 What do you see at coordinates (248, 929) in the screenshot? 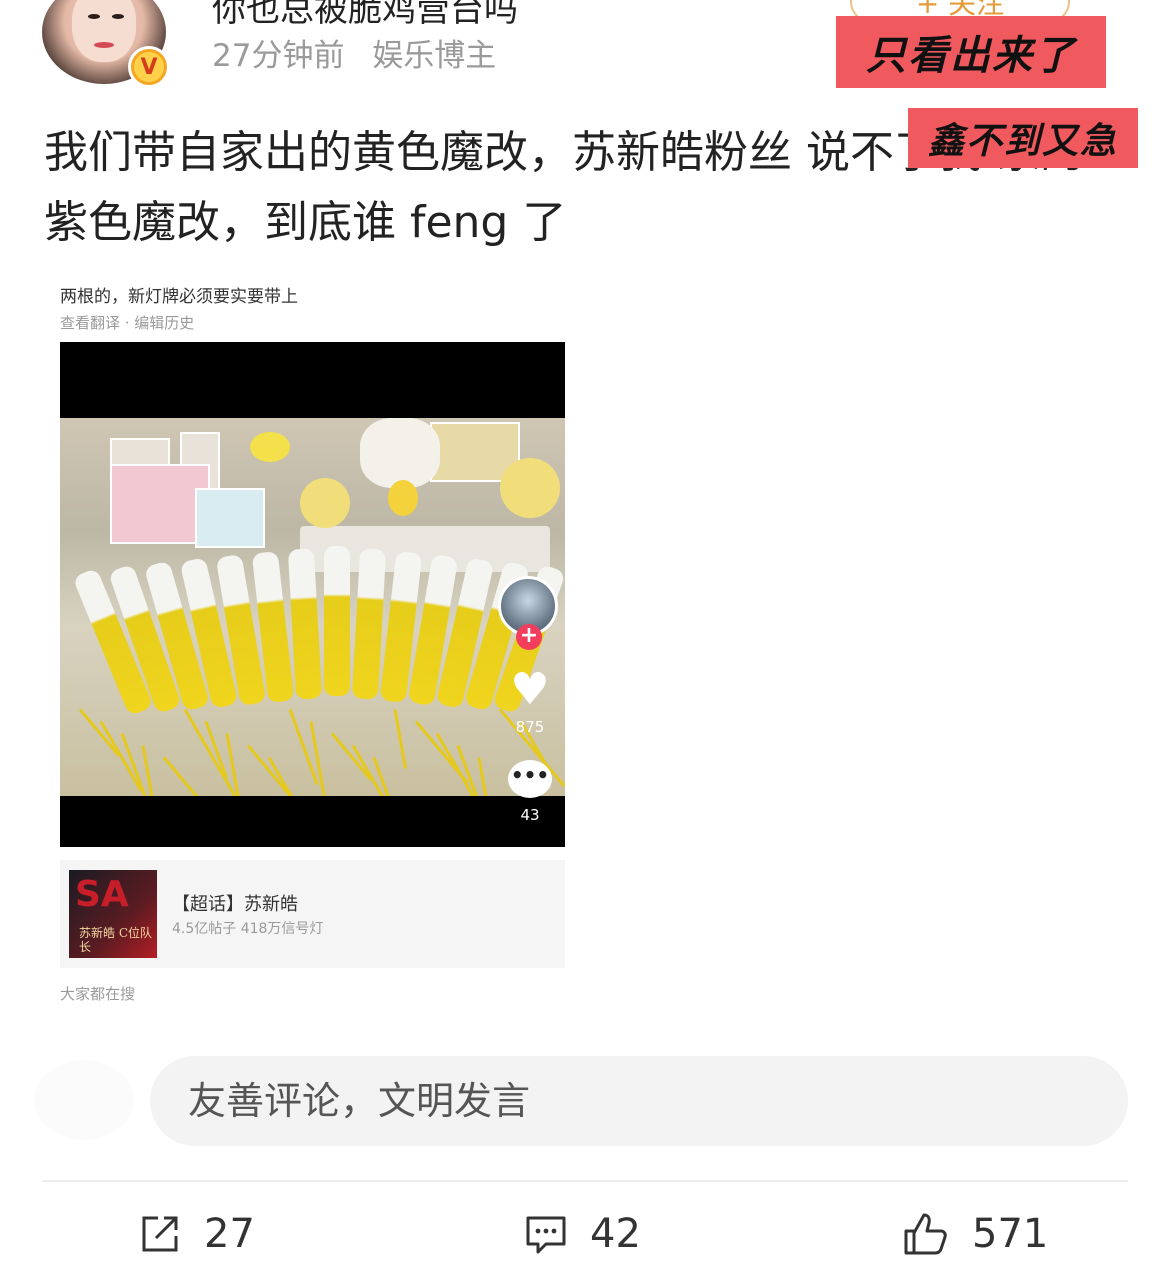
I see `topic-stats: 4.5亿帖子 418万信号灯` at bounding box center [248, 929].